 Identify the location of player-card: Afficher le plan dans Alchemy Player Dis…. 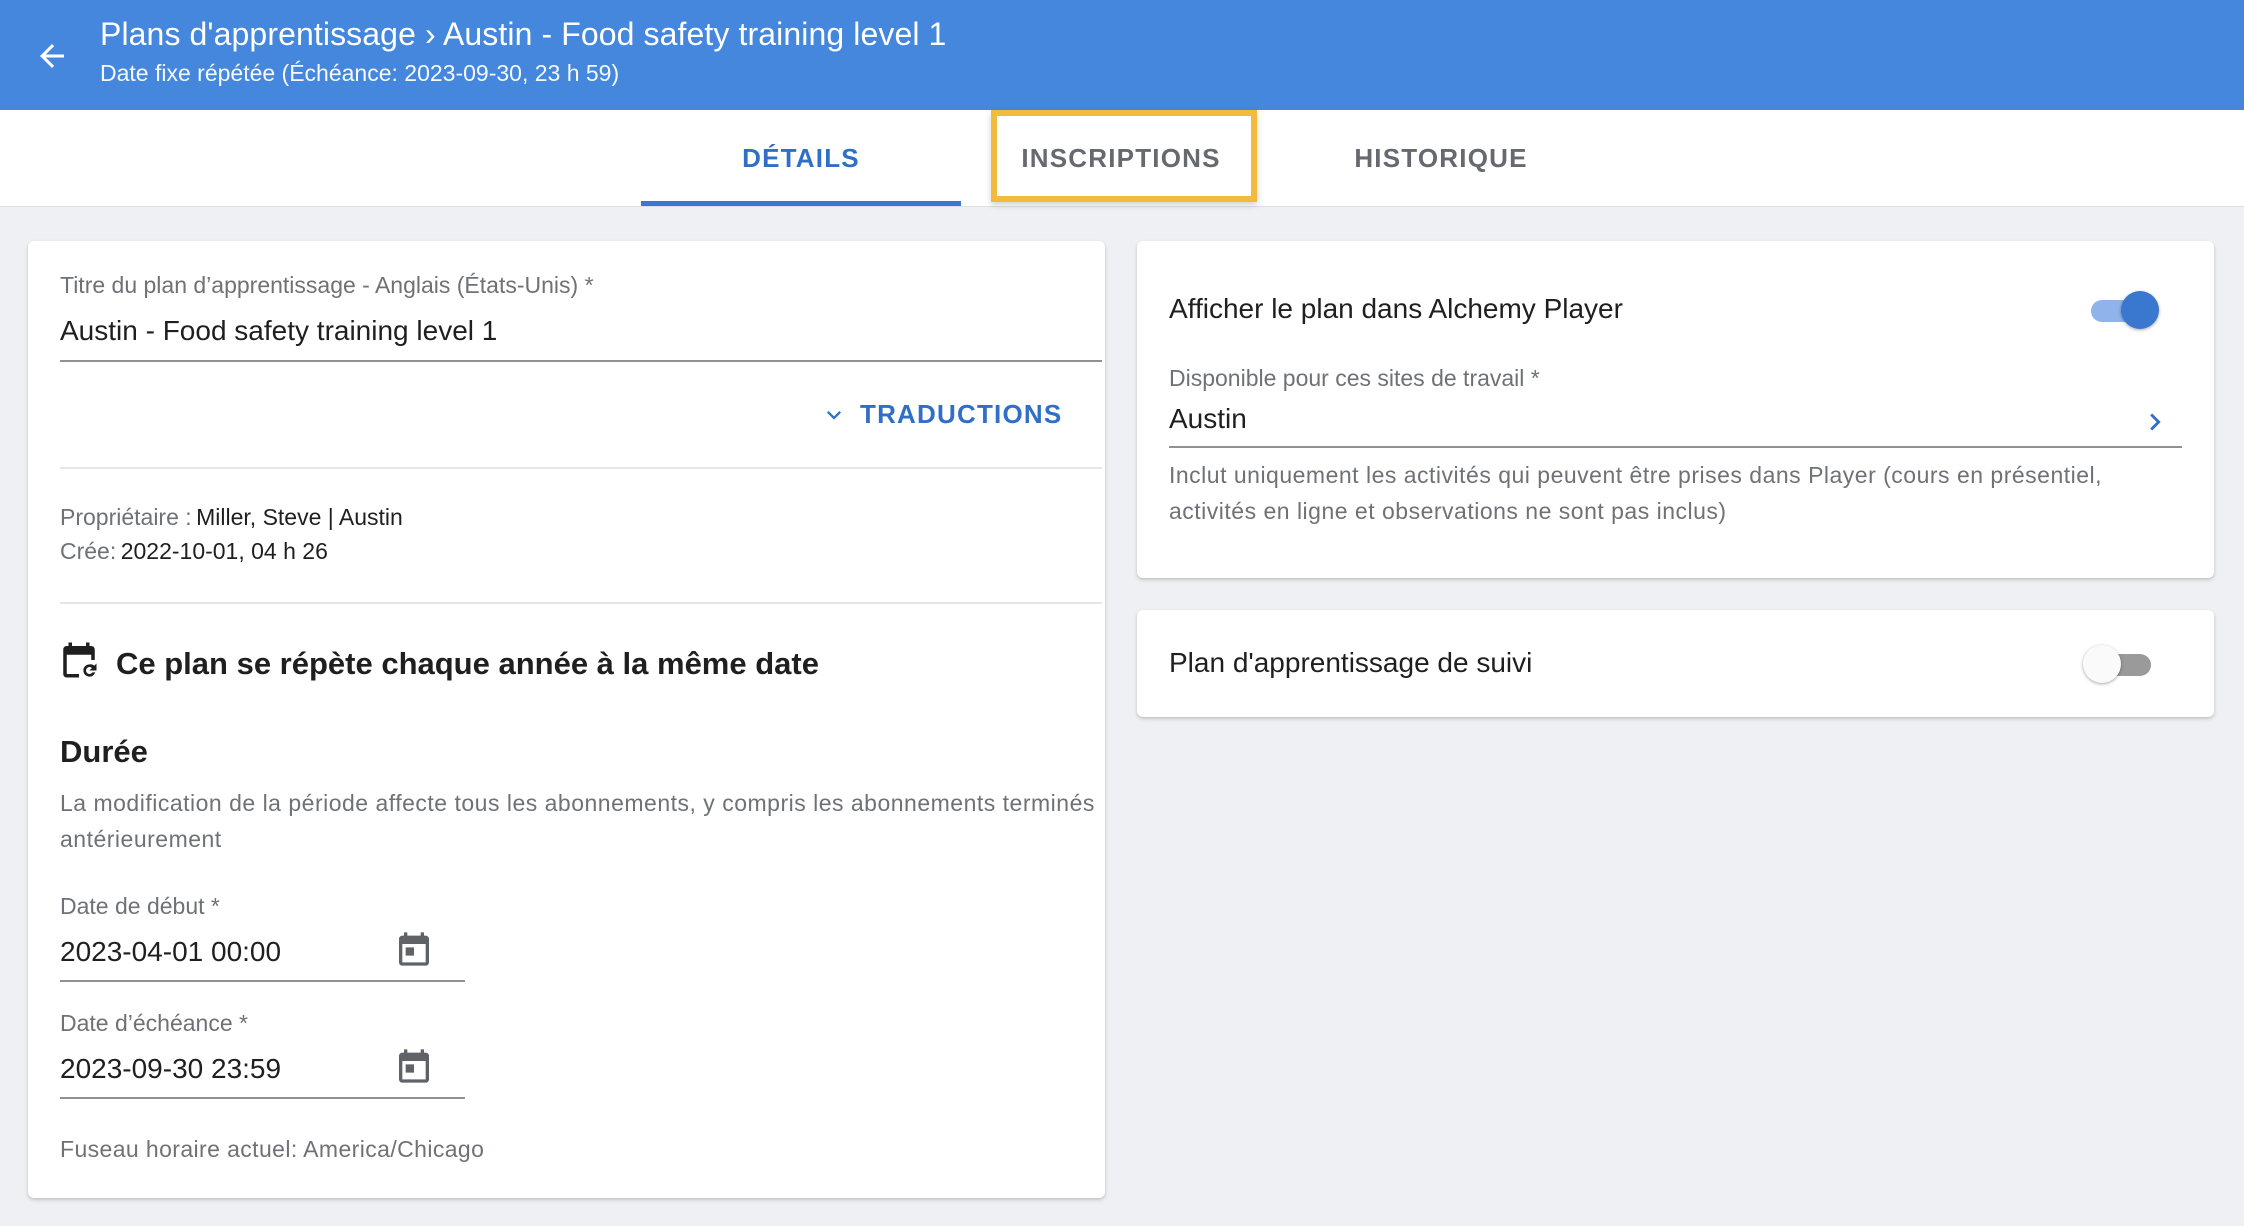
(1675, 409).